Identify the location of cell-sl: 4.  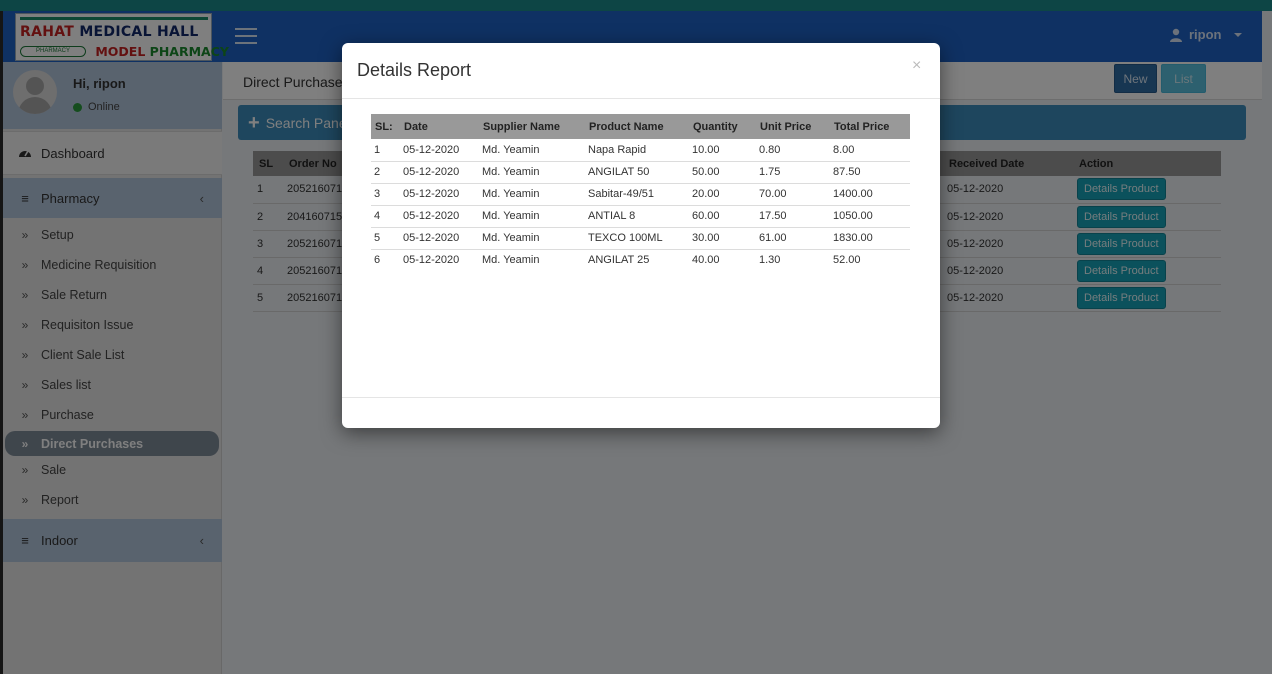
(385, 216).